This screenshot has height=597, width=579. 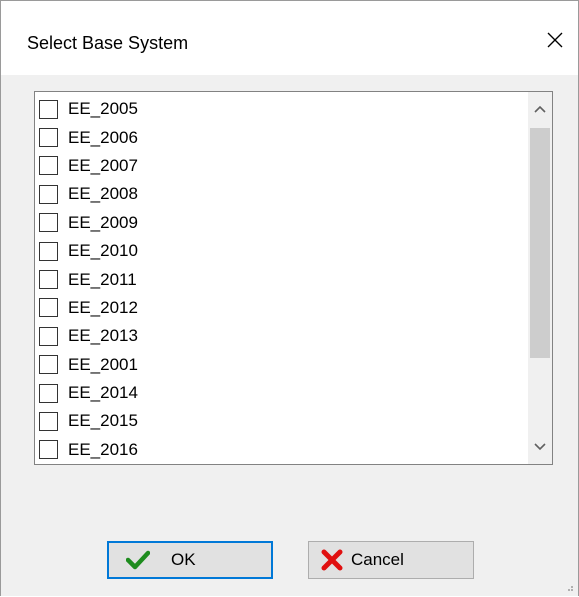 I want to click on scroll-thumb, so click(x=540, y=243).